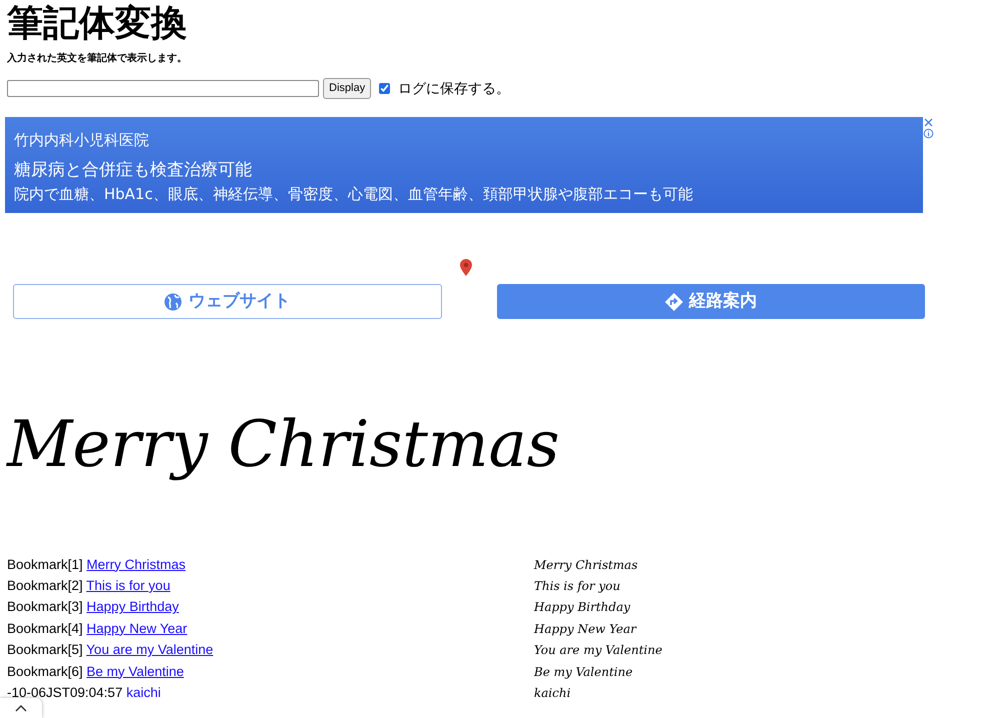  What do you see at coordinates (384, 88) in the screenshot?
I see `save-log-checkbox` at bounding box center [384, 88].